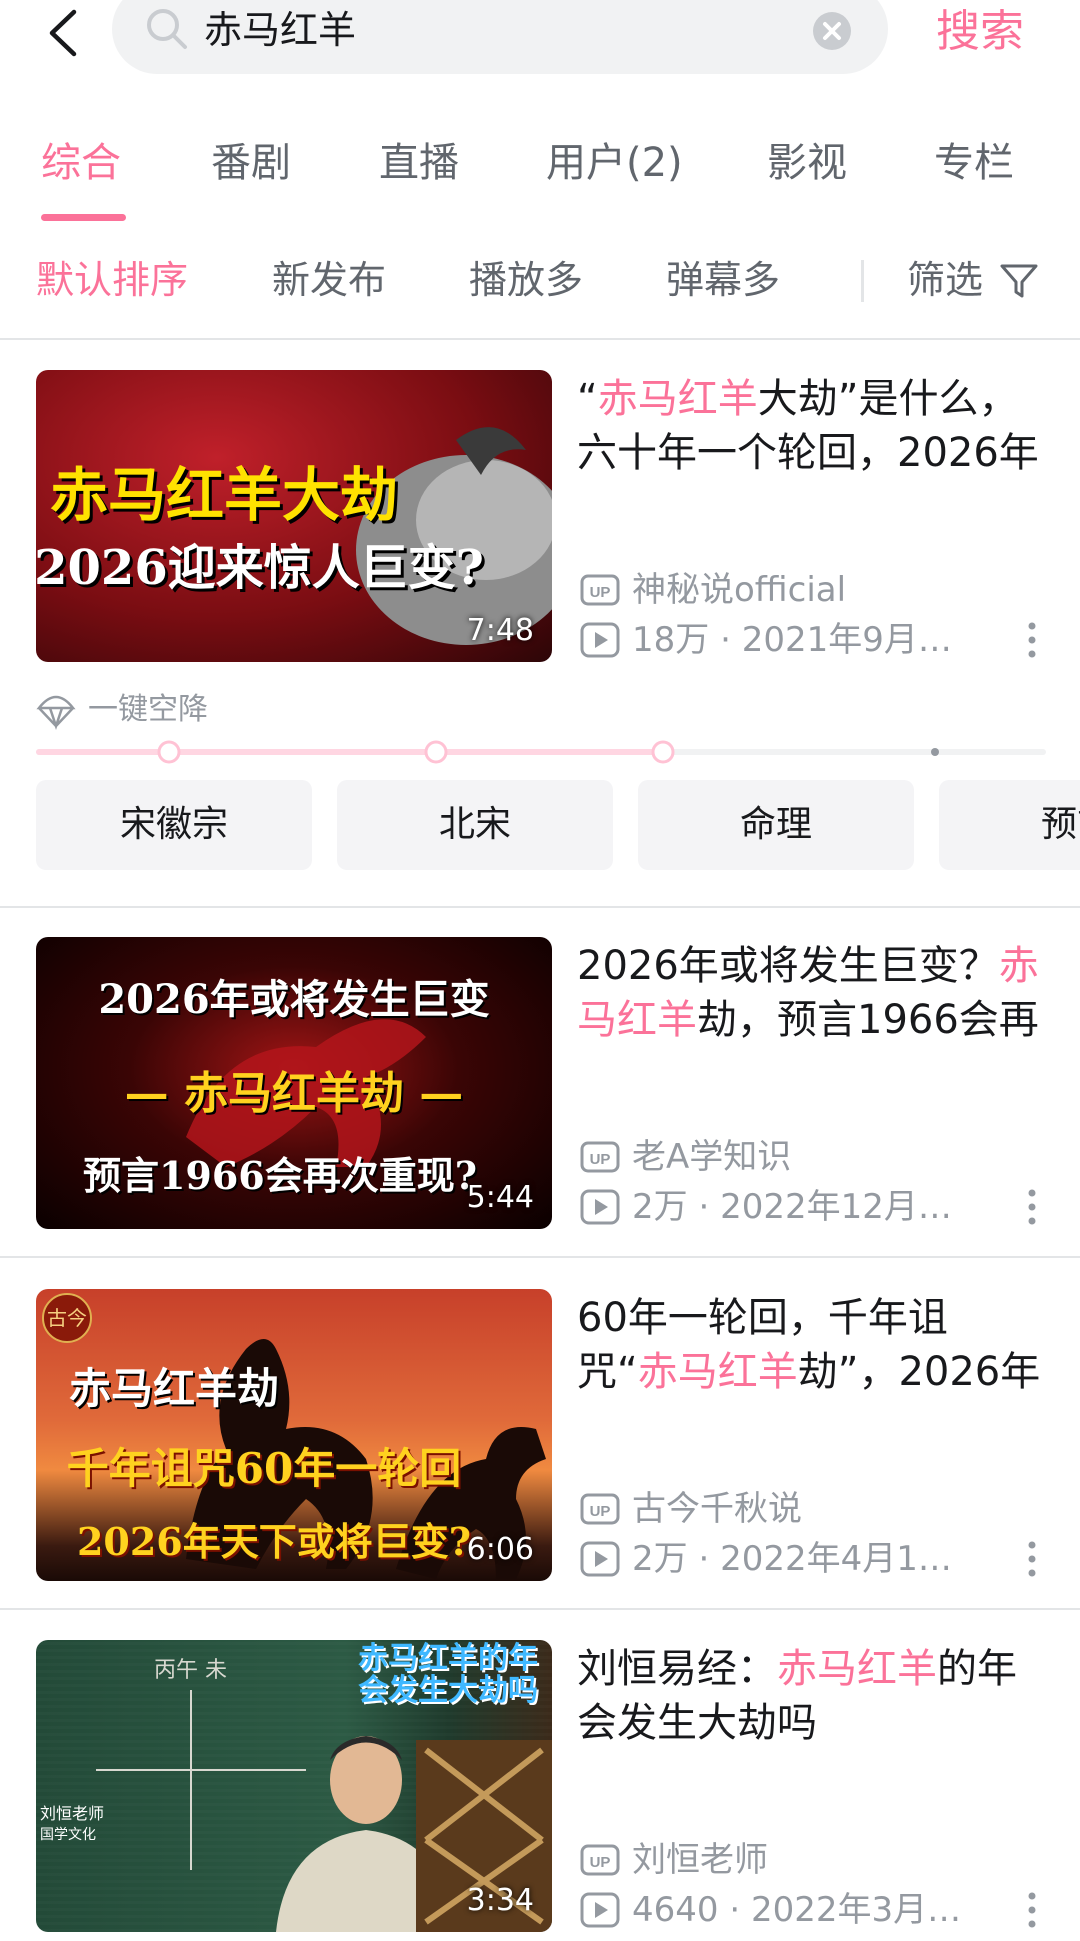 This screenshot has height=1941, width=1080. I want to click on title-text: “, so click(587, 399).